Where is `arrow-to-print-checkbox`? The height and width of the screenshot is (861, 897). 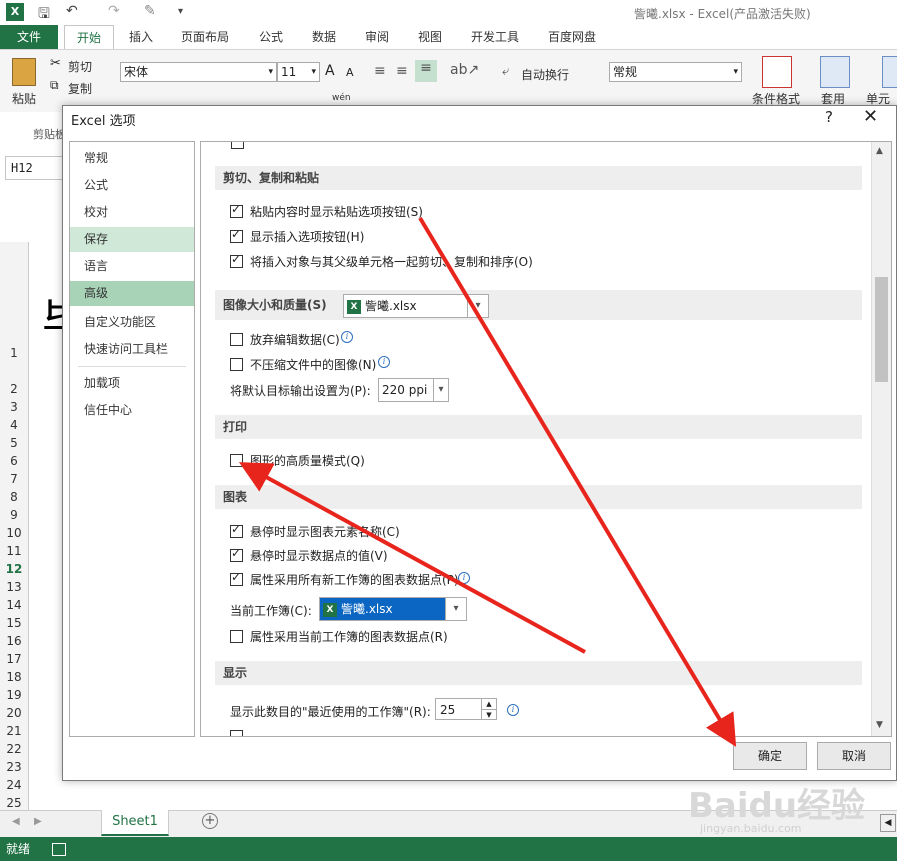
arrow-to-print-checkbox is located at coordinates (412, 558).